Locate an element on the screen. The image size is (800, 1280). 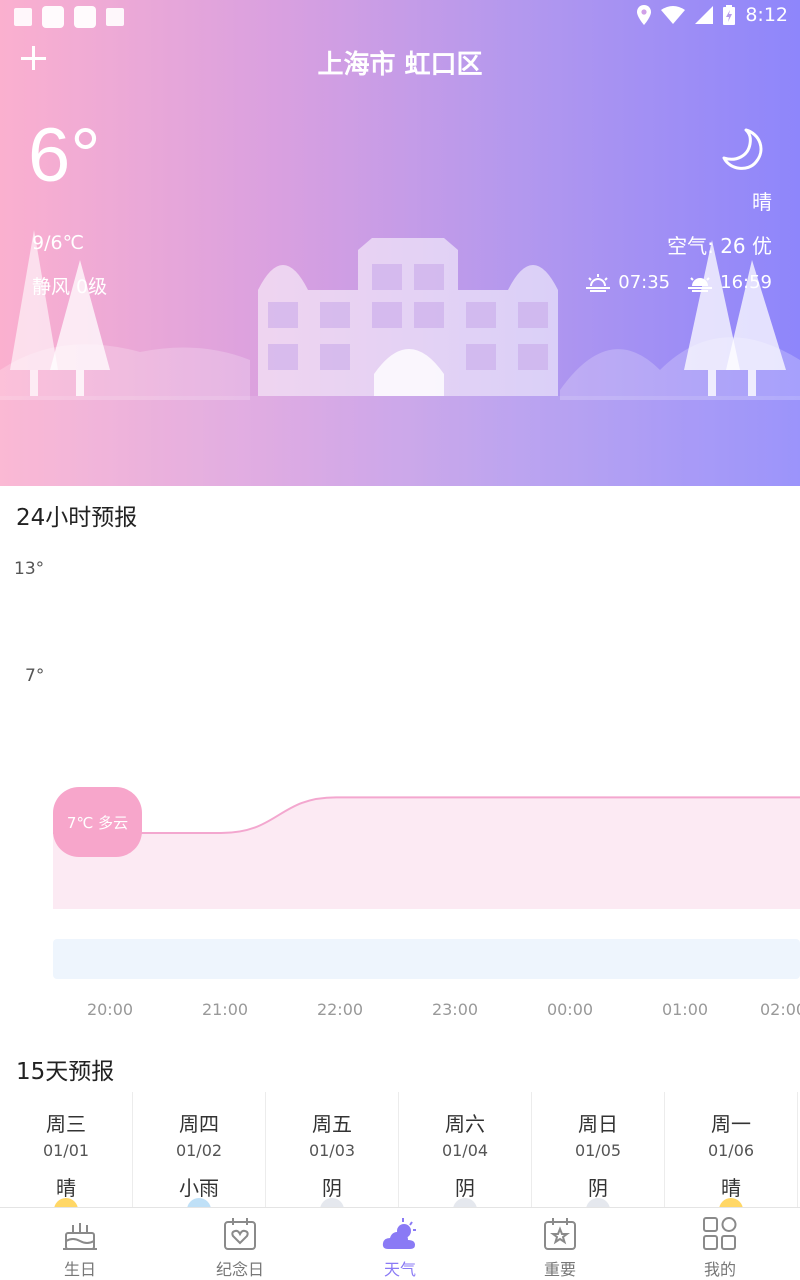
nav-item-important: 重要 is located at coordinates (560, 1244).